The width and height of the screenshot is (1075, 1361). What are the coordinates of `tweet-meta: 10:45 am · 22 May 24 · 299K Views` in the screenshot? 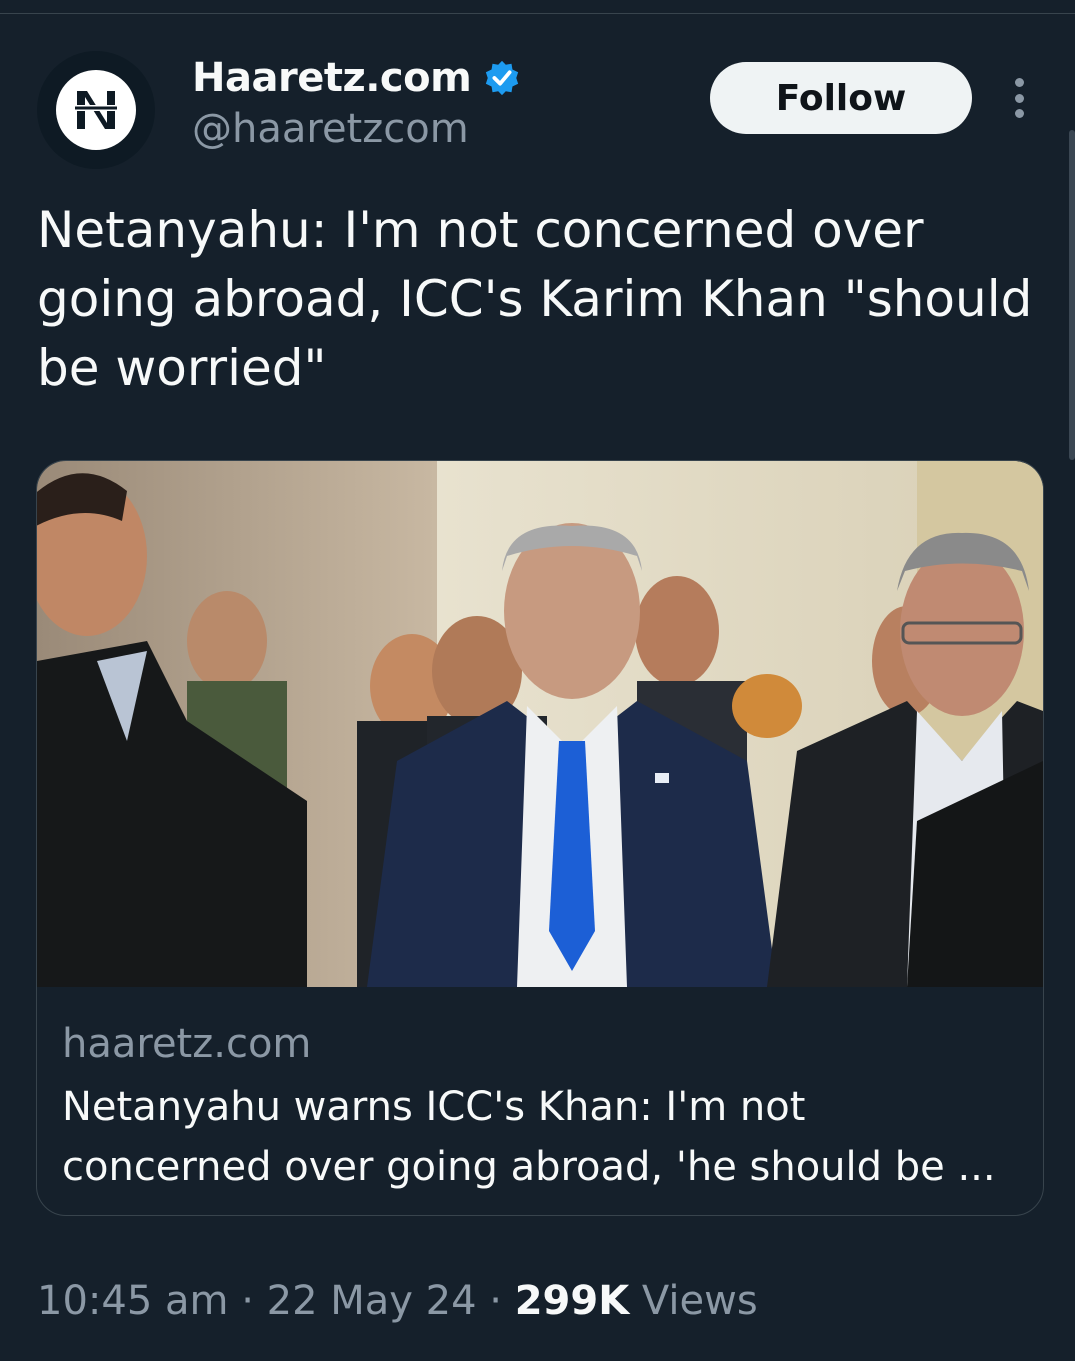 It's located at (397, 1301).